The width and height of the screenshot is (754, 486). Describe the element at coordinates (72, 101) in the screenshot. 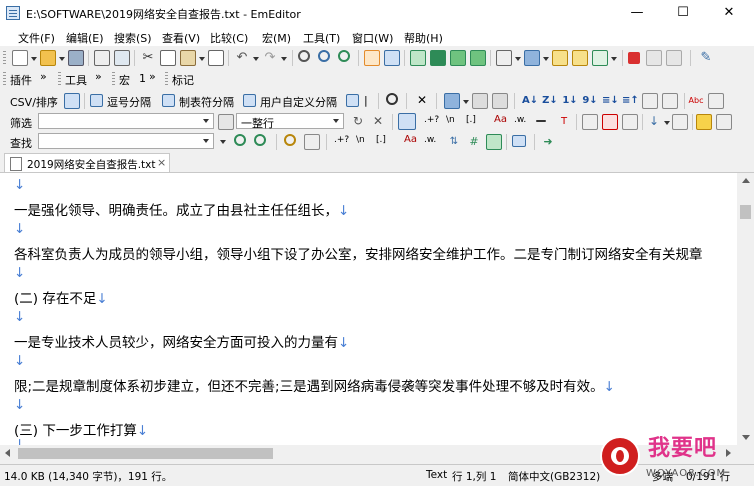

I see `csv-mode-icon` at that location.